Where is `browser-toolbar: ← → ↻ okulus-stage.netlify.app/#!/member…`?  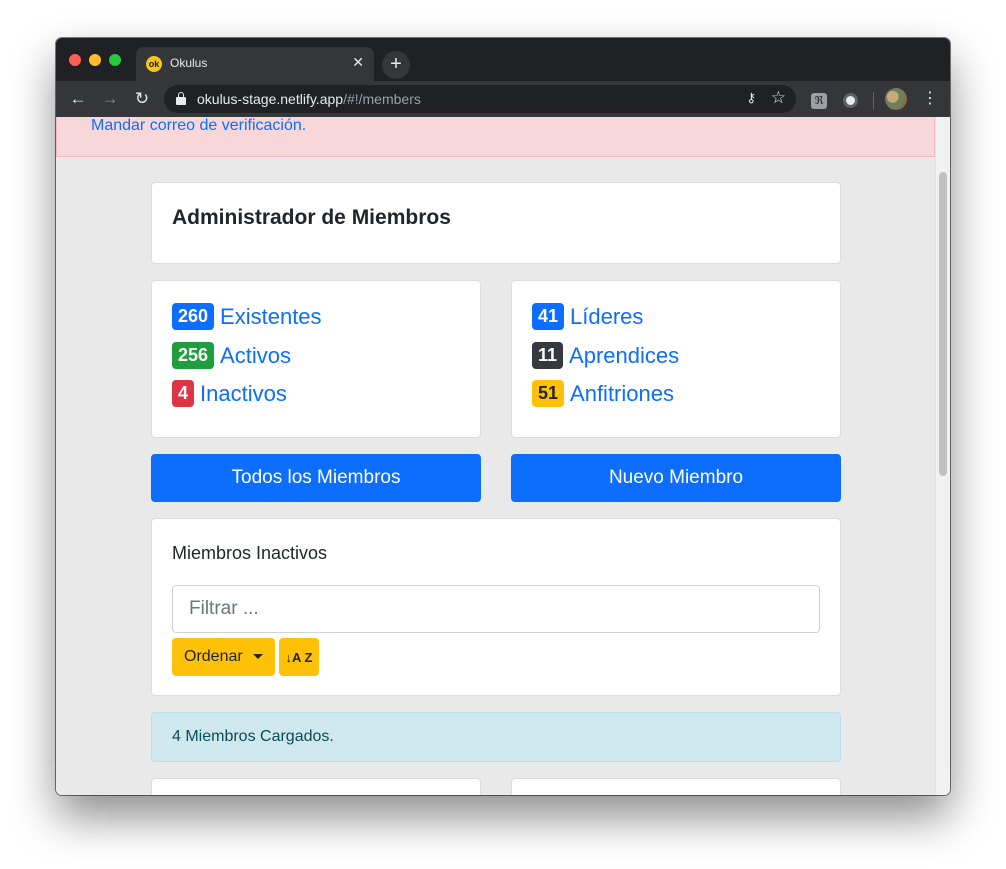
browser-toolbar: ← → ↻ okulus-stage.netlify.app/#!/member… is located at coordinates (503, 99).